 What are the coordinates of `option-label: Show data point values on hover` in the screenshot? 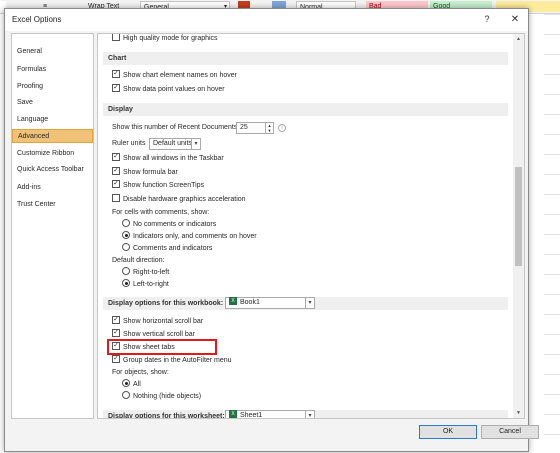 It's located at (174, 89).